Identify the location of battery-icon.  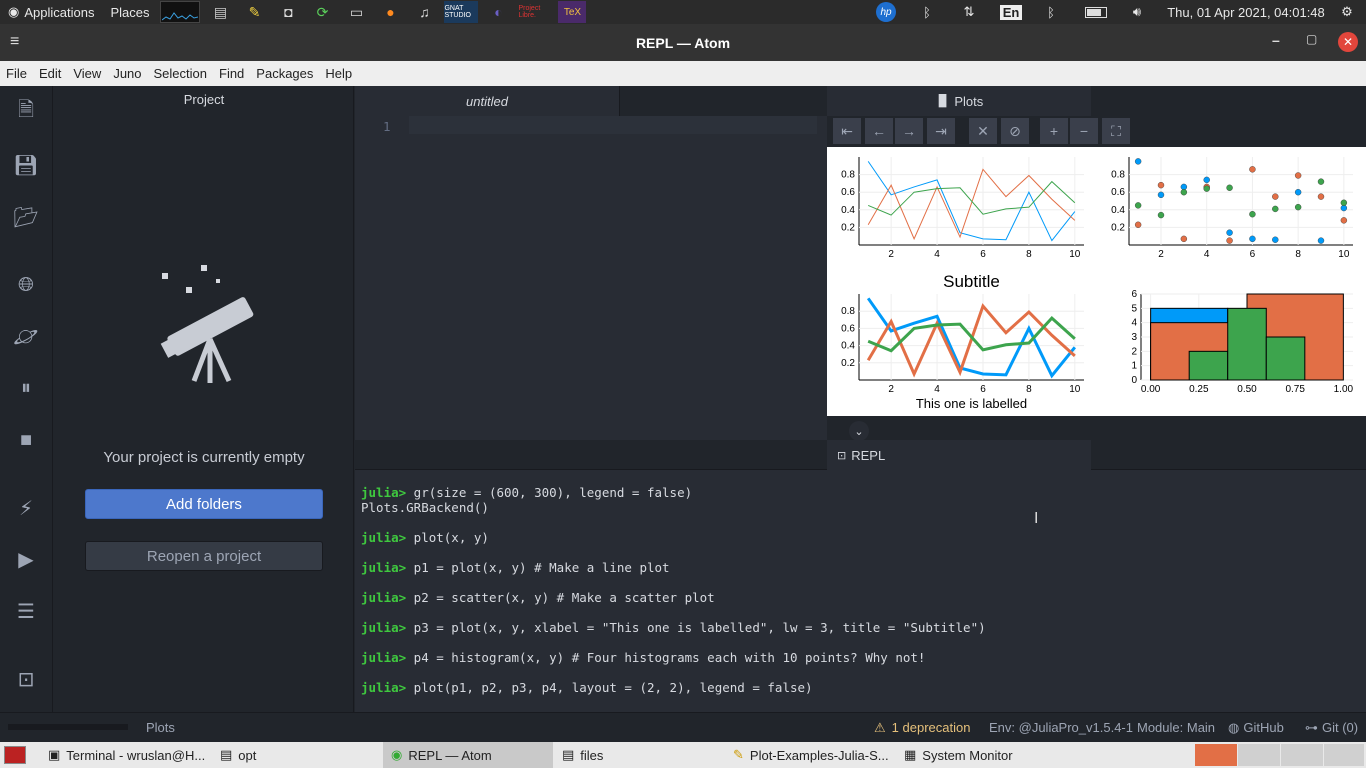
(1096, 12).